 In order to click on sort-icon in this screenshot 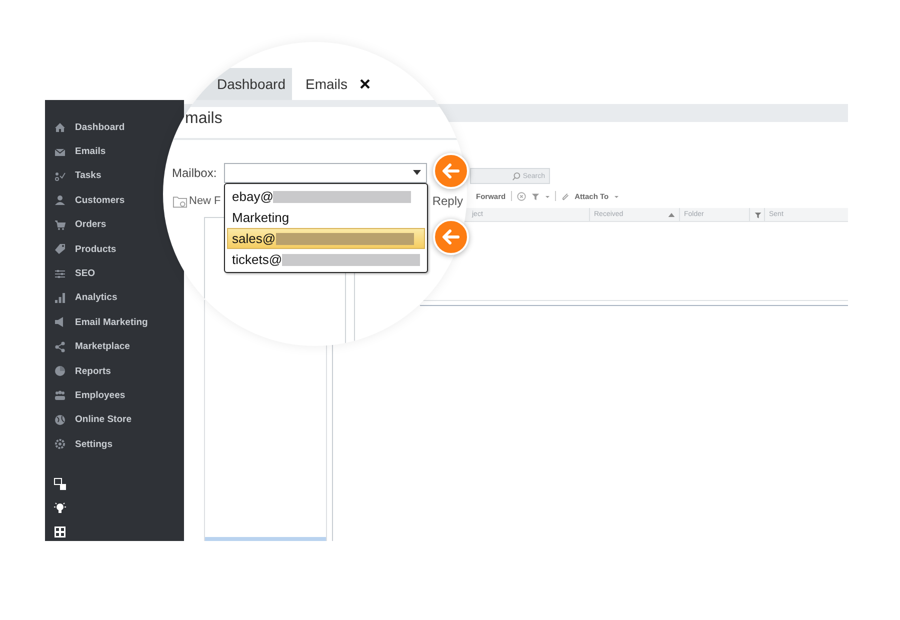, I will do `click(671, 214)`.